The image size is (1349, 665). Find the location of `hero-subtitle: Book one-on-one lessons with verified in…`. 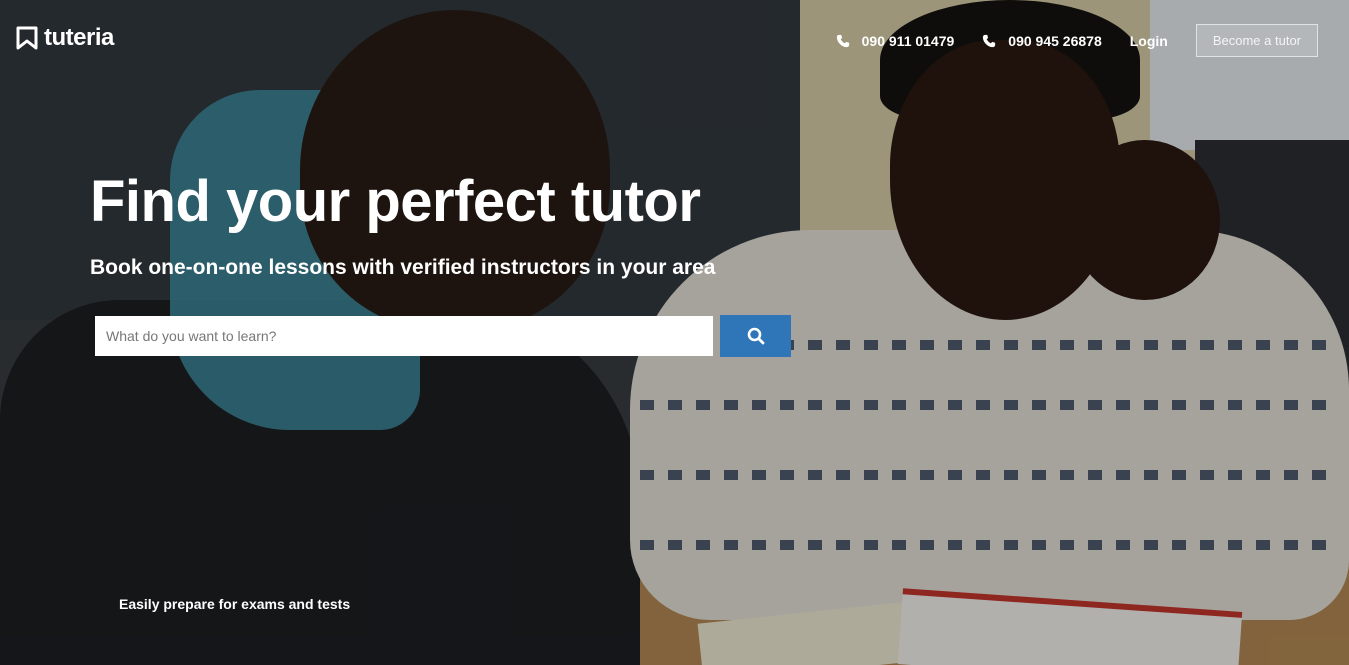

hero-subtitle: Book one-on-one lessons with verified in… is located at coordinates (403, 267).